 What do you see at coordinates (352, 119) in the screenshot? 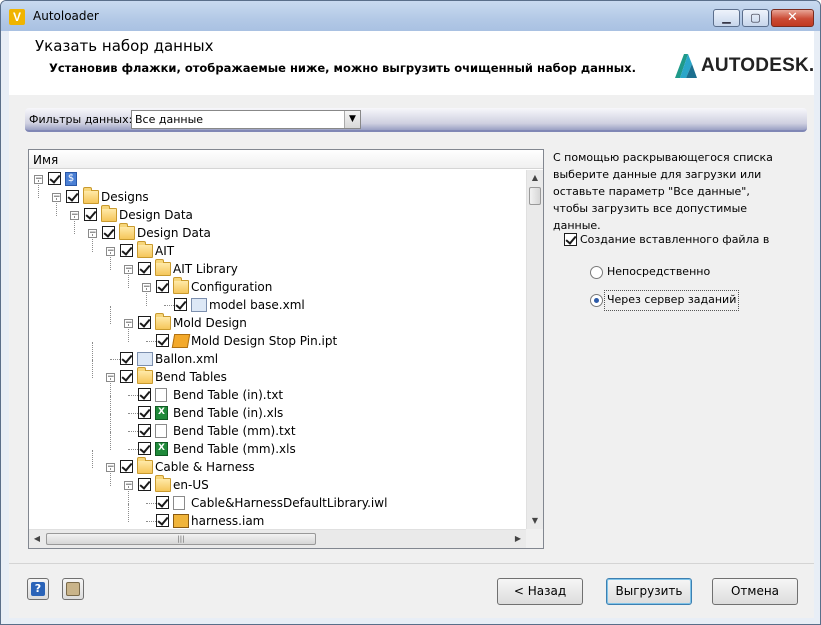
I see `chevron-down-icon: ▼` at bounding box center [352, 119].